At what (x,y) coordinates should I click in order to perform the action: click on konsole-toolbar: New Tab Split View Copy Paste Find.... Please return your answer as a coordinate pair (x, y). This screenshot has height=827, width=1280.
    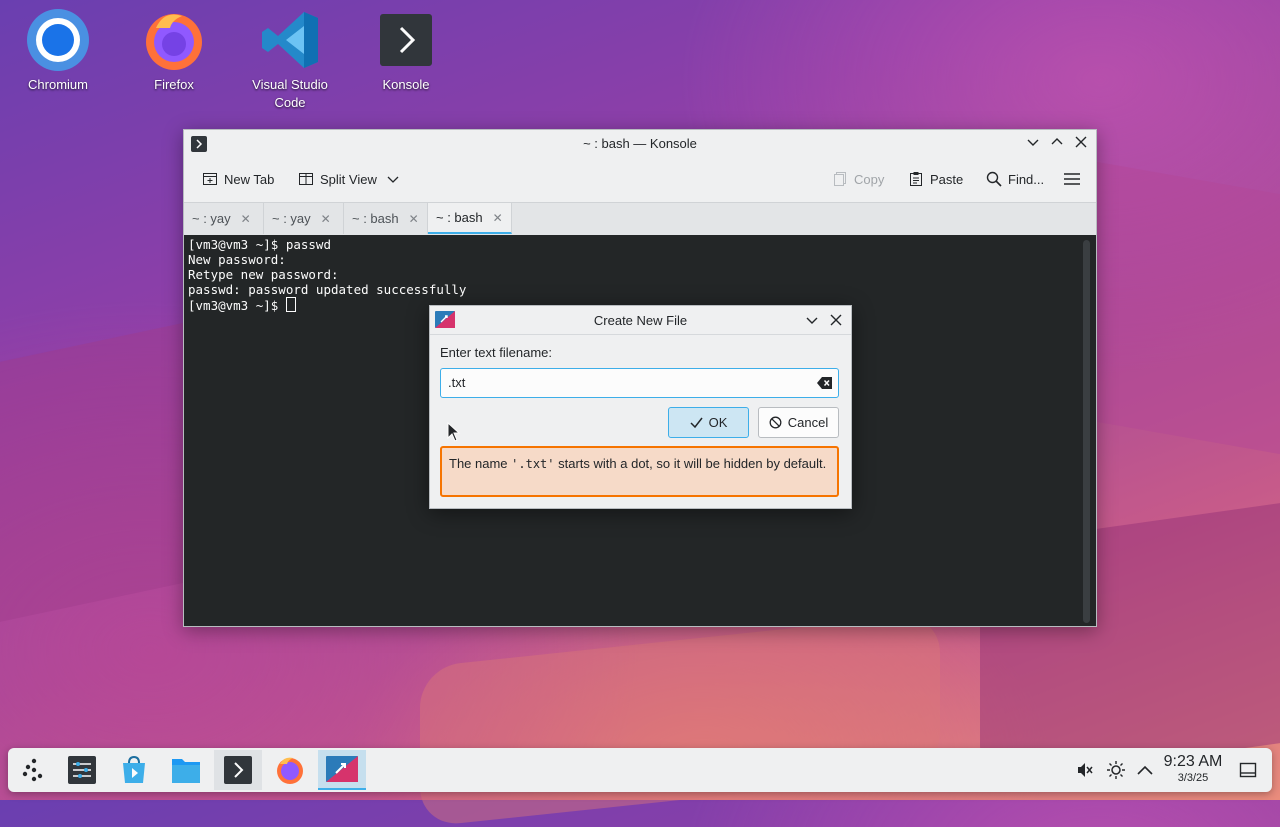
    Looking at the image, I should click on (640, 180).